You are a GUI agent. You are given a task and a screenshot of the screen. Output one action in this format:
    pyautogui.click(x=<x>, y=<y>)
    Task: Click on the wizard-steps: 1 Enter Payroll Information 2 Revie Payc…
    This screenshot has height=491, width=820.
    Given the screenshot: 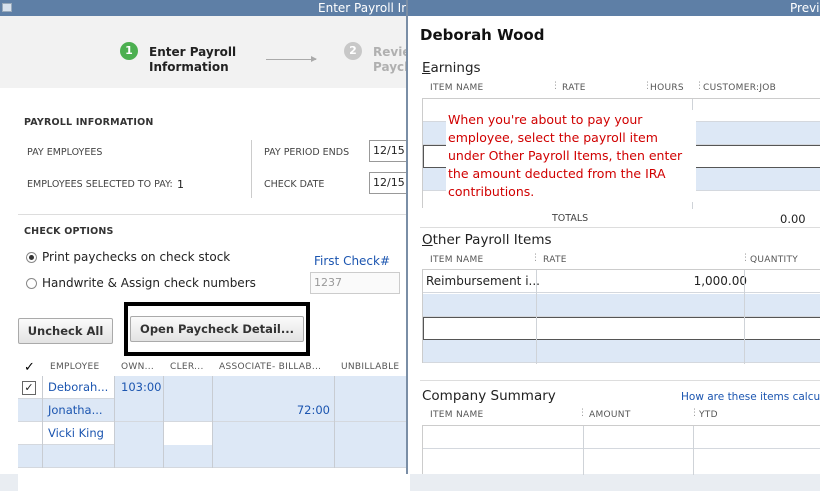 What is the action you would take?
    pyautogui.click(x=206, y=52)
    